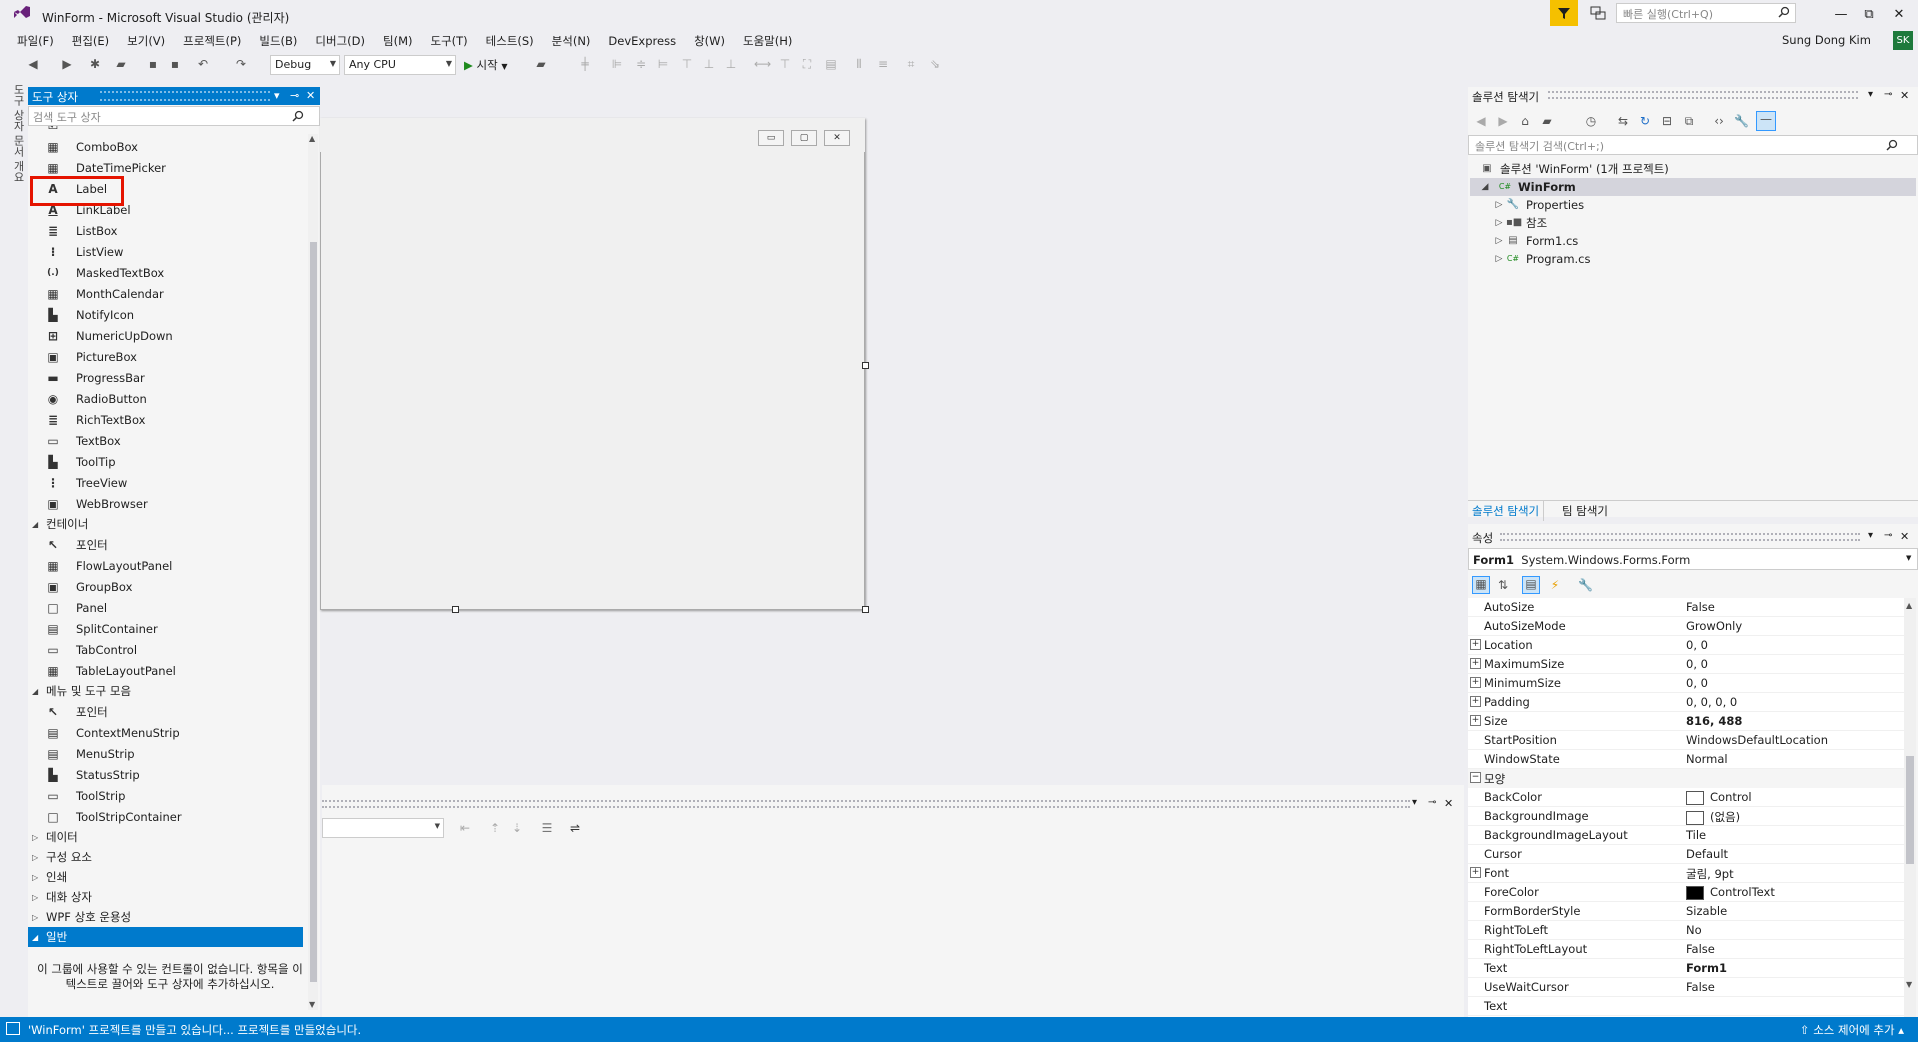  Describe the element at coordinates (1541, 259) in the screenshot. I see `tree-node-program: ▷ C# Program.cs` at that location.